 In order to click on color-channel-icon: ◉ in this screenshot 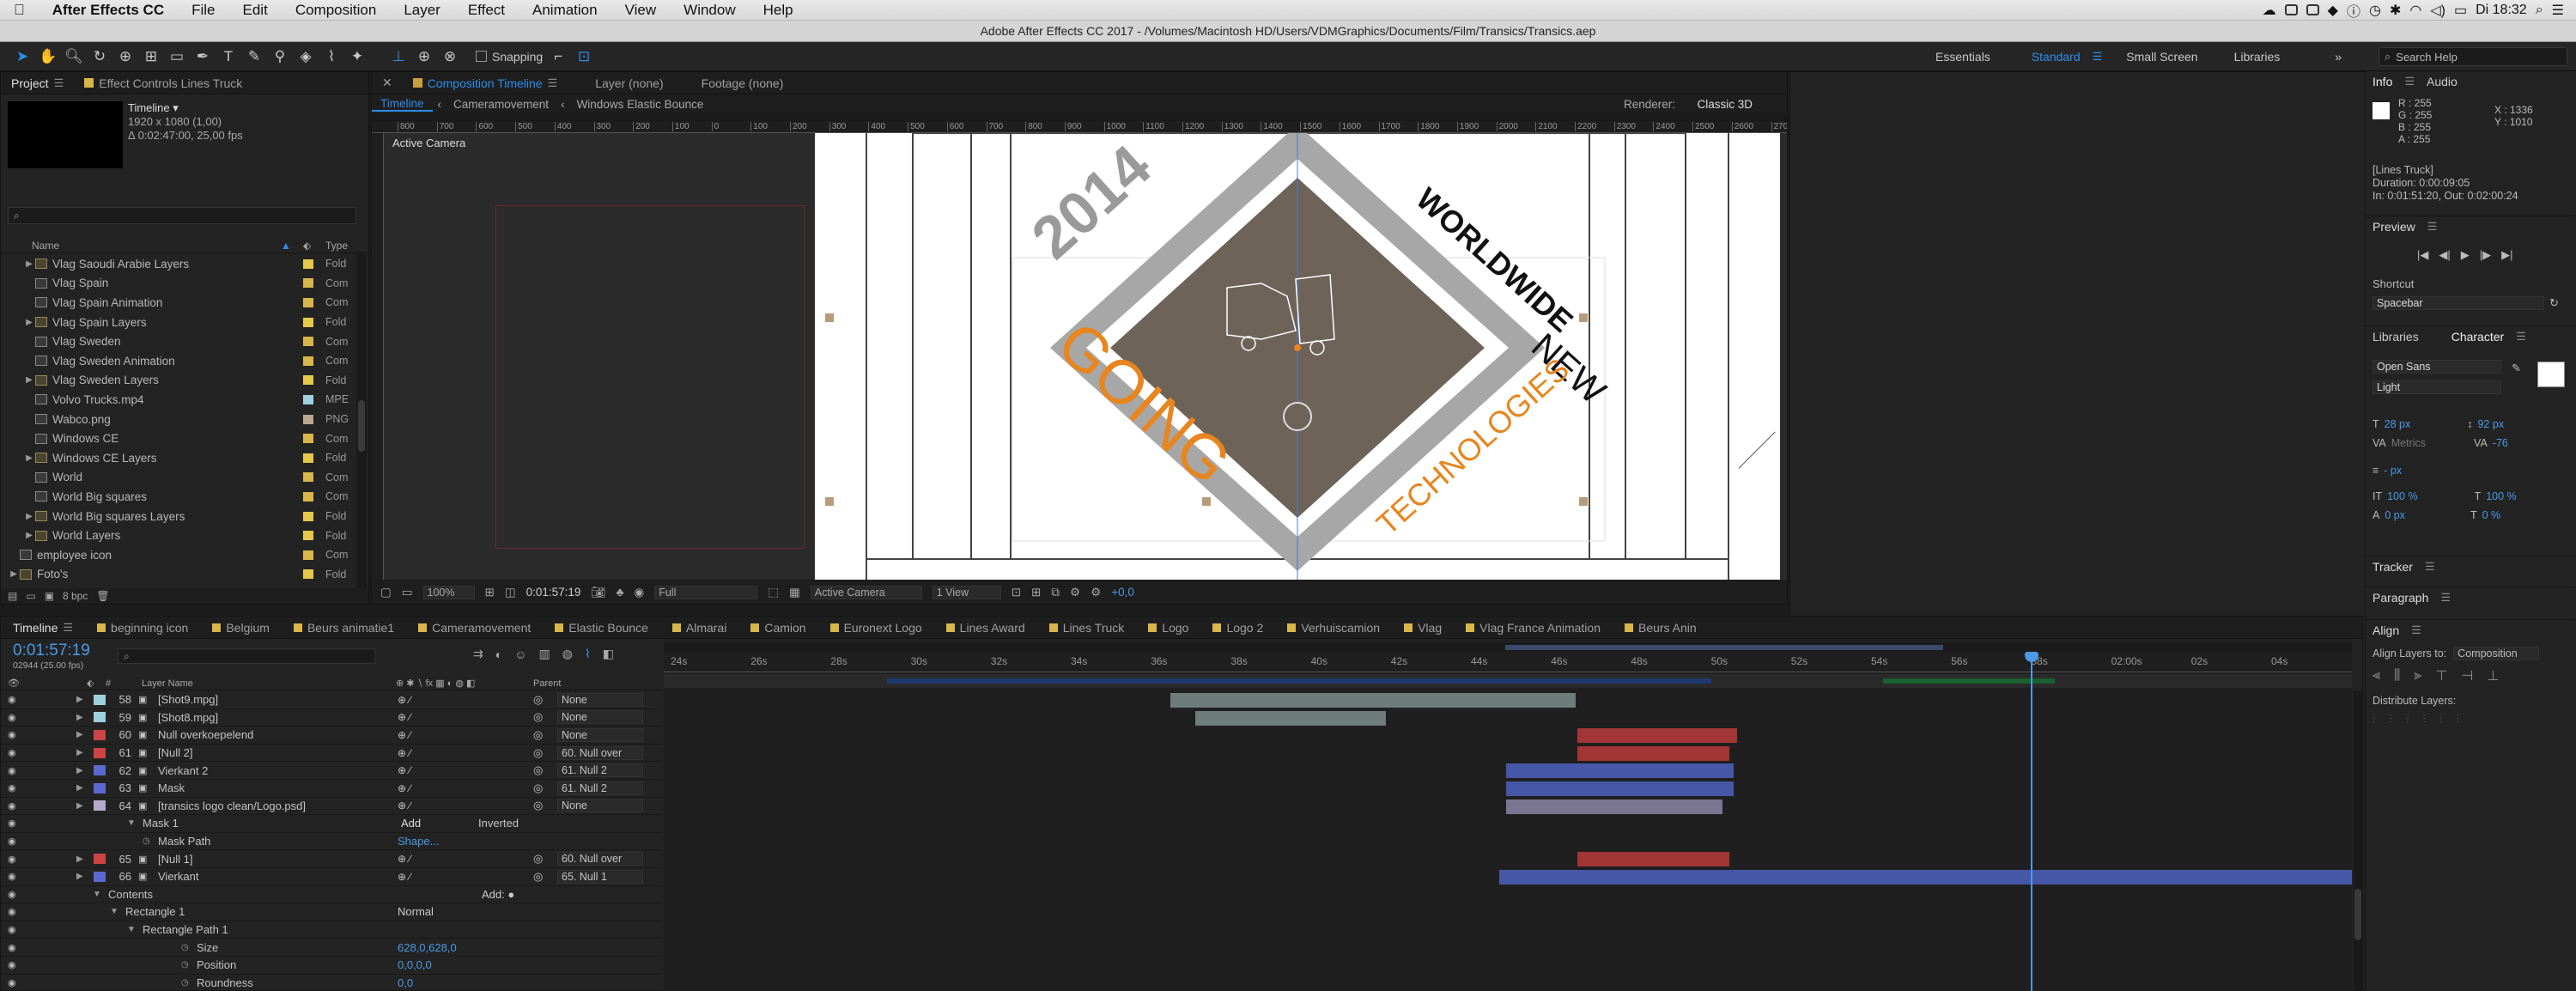, I will do `click(639, 592)`.